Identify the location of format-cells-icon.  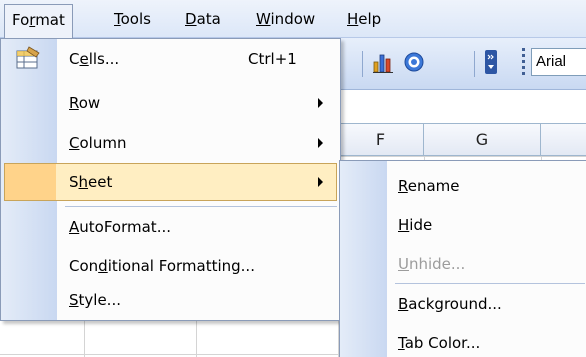
(28, 57).